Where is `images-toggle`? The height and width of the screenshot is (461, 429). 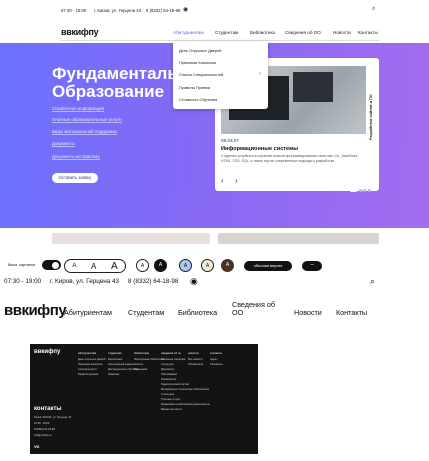
images-toggle is located at coordinates (51, 265).